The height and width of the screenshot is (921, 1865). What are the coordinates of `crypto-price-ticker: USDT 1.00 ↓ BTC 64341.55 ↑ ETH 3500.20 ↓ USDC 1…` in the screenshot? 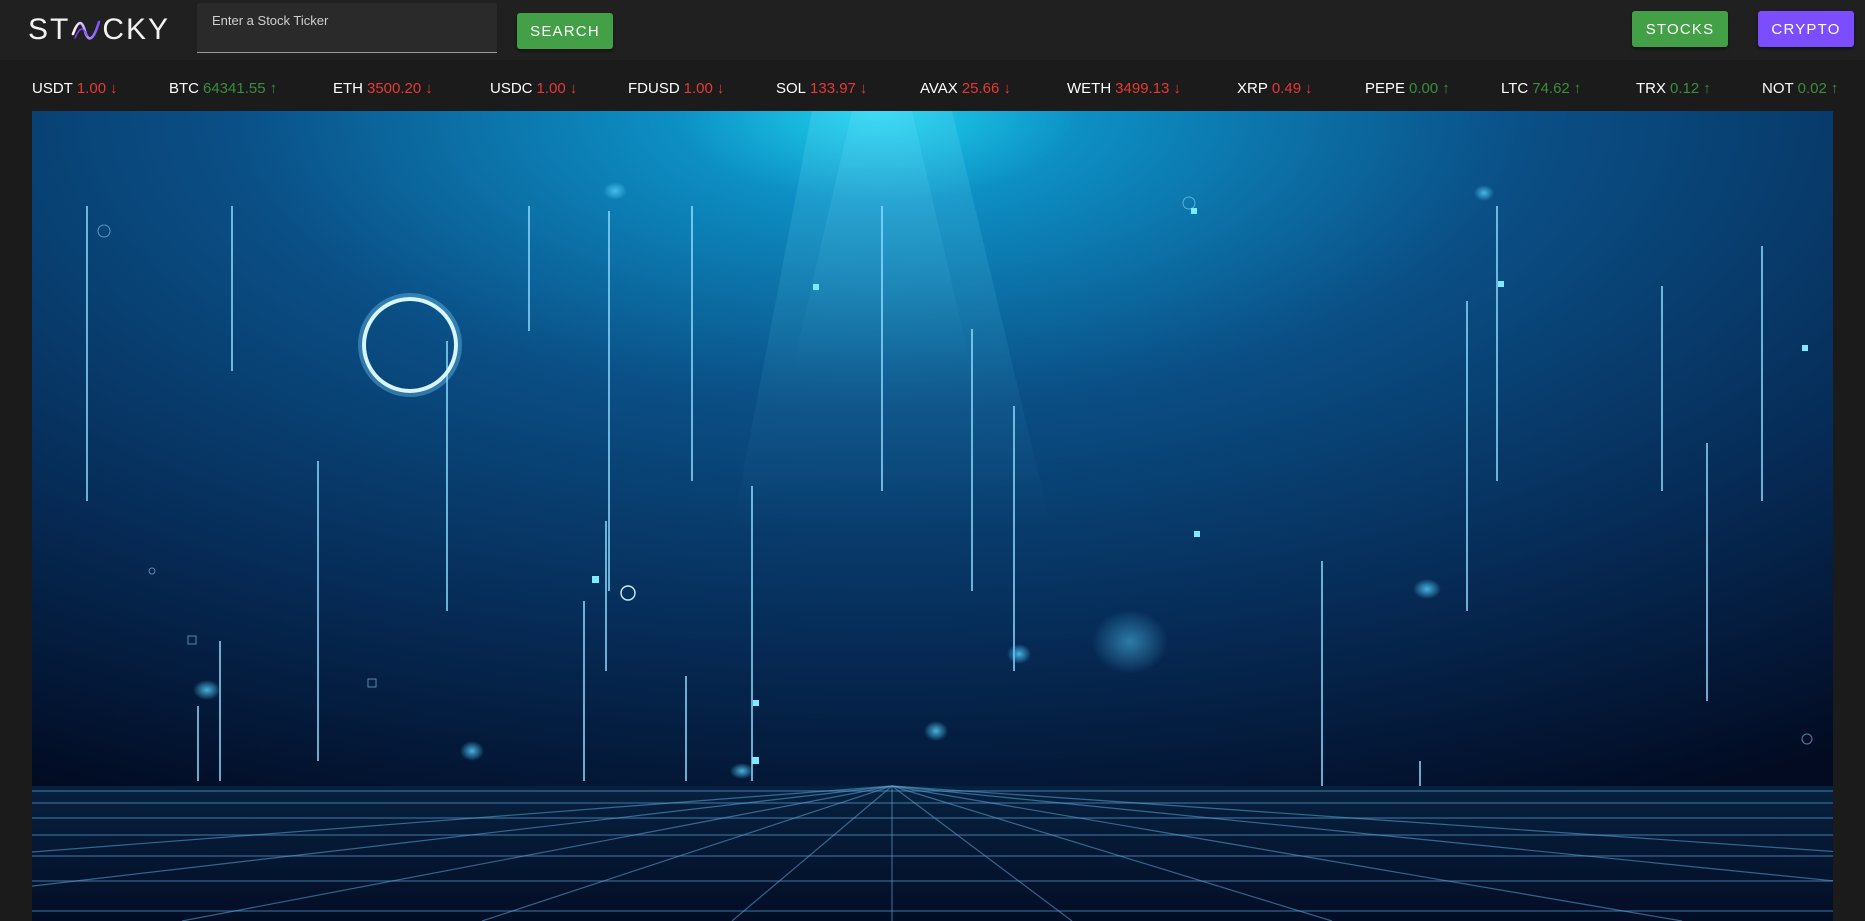 It's located at (932, 85).